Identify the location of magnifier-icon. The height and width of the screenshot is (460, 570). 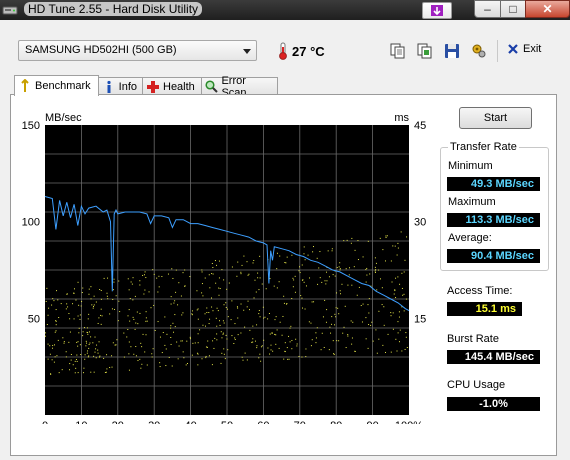
(211, 87).